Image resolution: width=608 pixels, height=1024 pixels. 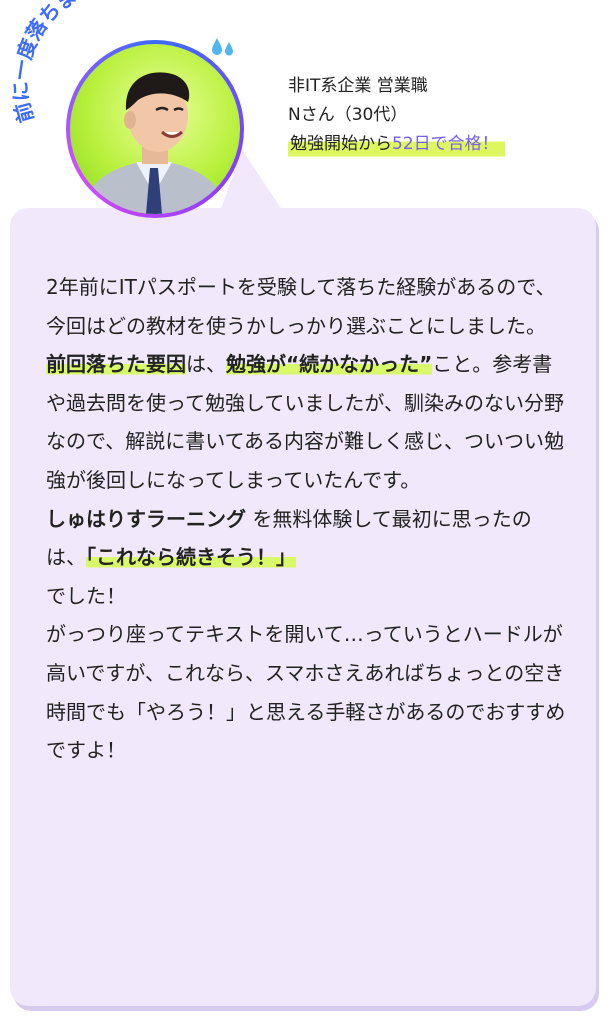 What do you see at coordinates (222, 47) in the screenshot?
I see `sweat-drops-icon` at bounding box center [222, 47].